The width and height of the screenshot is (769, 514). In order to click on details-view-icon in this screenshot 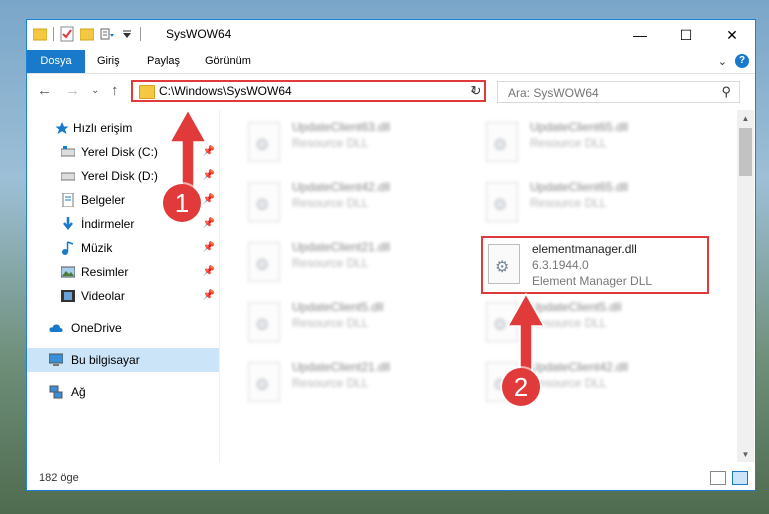, I will do `click(718, 478)`.